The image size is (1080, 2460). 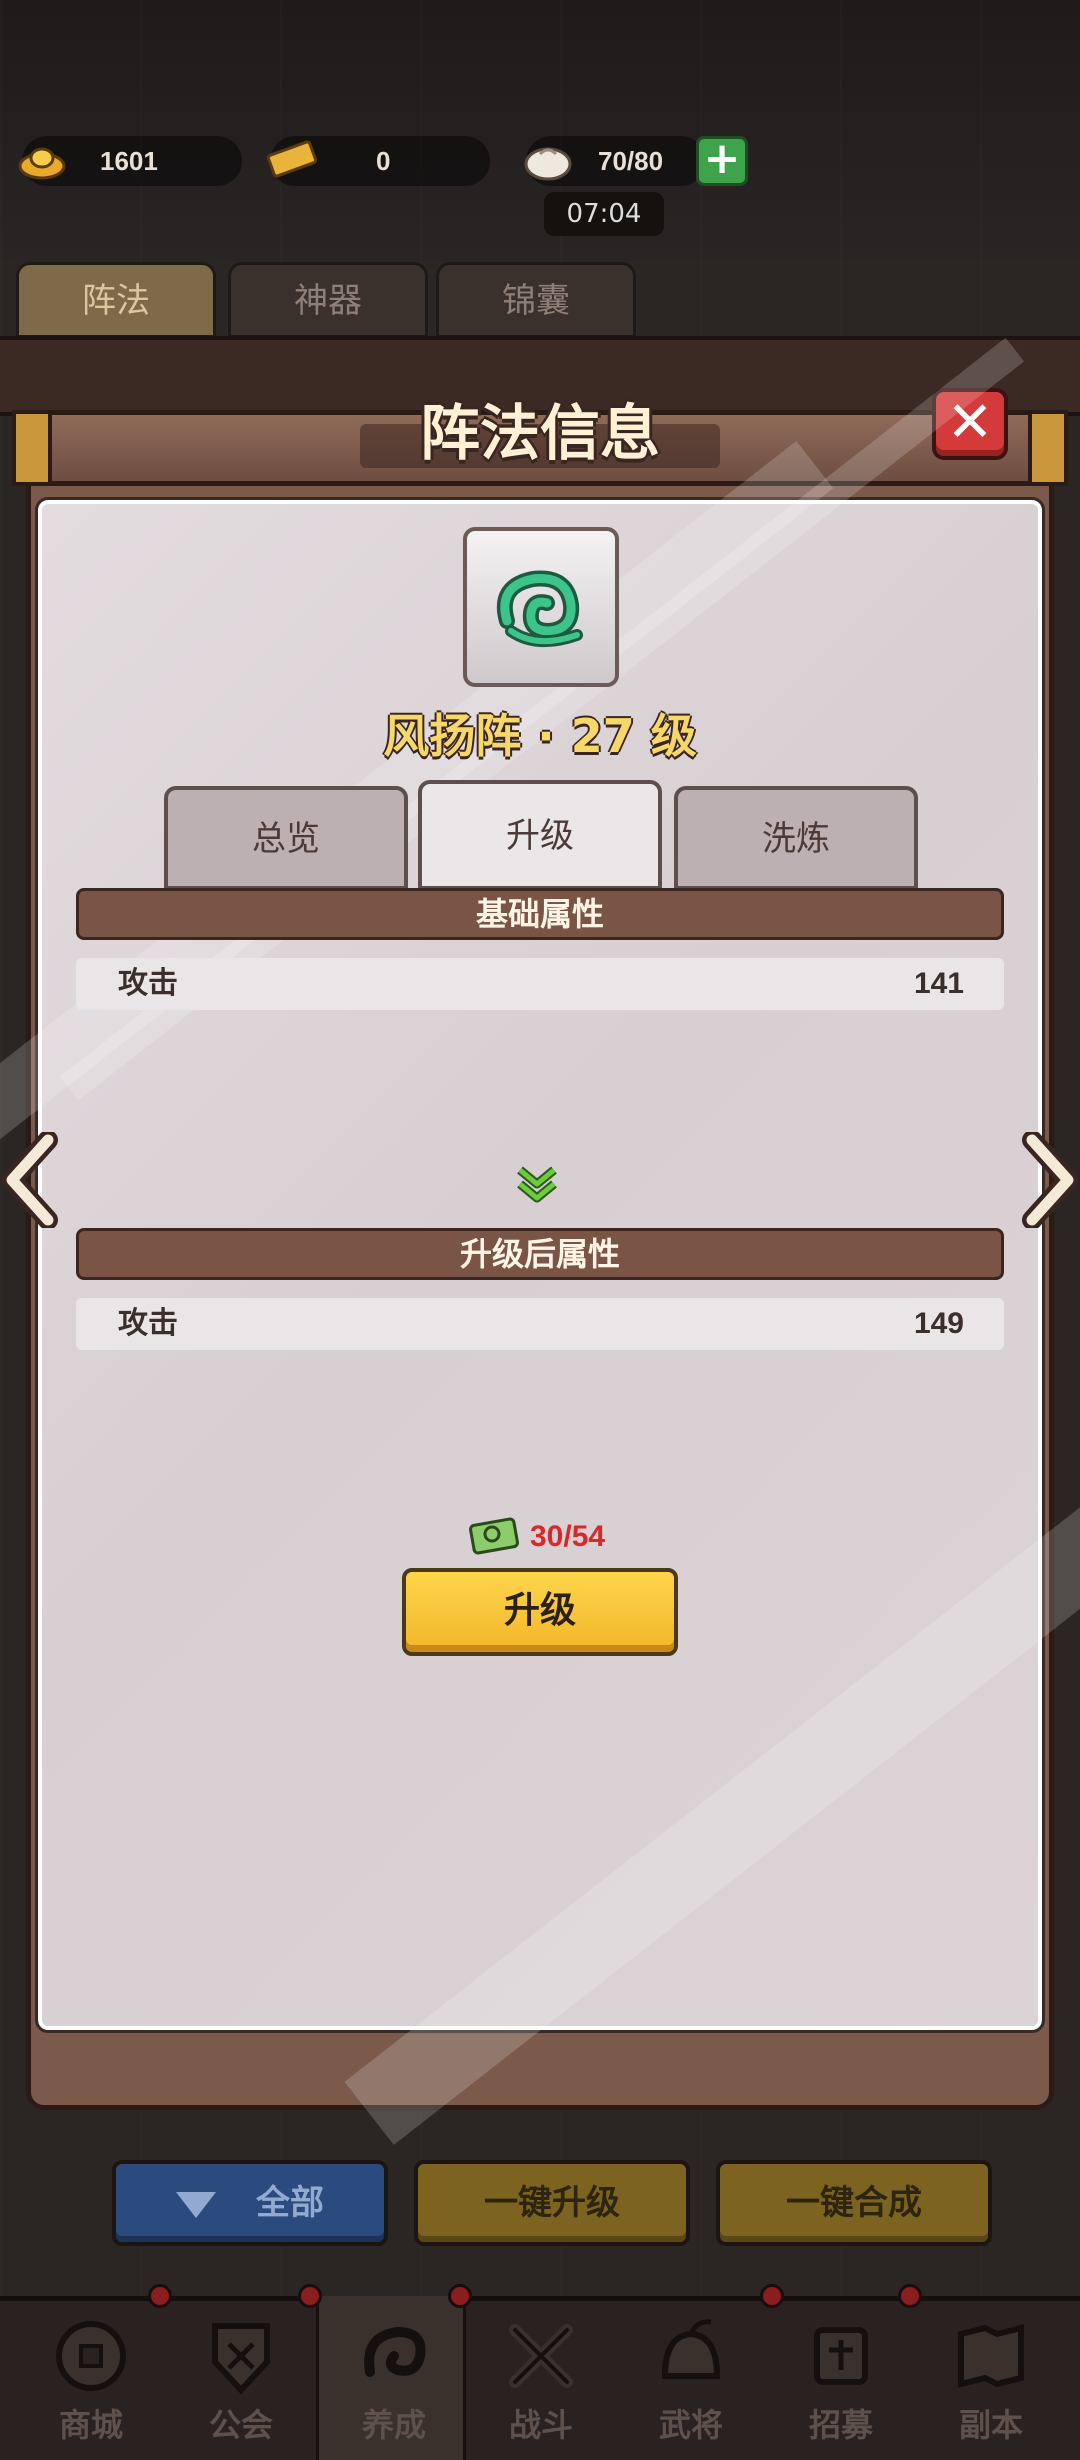 I want to click on base-attack-row: 攻击 141, so click(x=540, y=984).